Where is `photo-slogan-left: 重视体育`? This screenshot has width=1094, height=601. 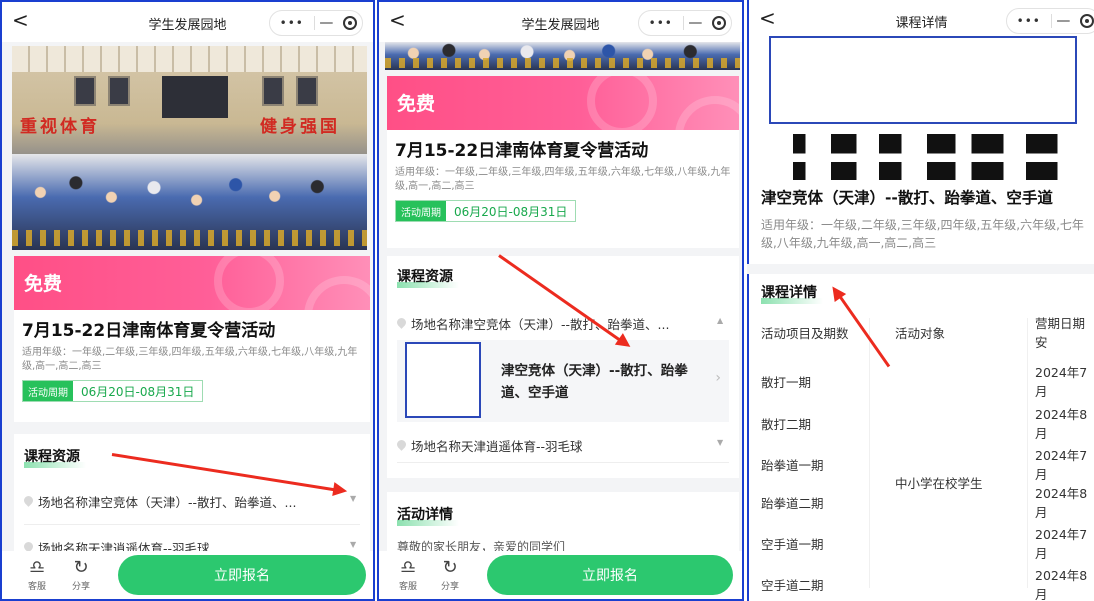
photo-slogan-left: 重视体育 is located at coordinates (60, 127).